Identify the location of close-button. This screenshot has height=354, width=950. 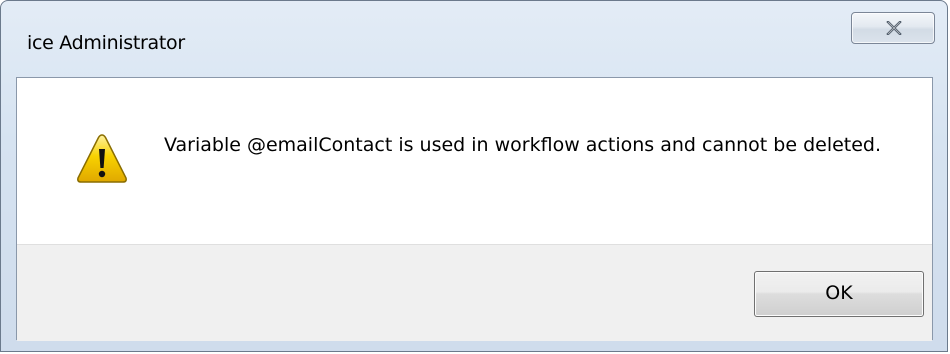
(893, 28).